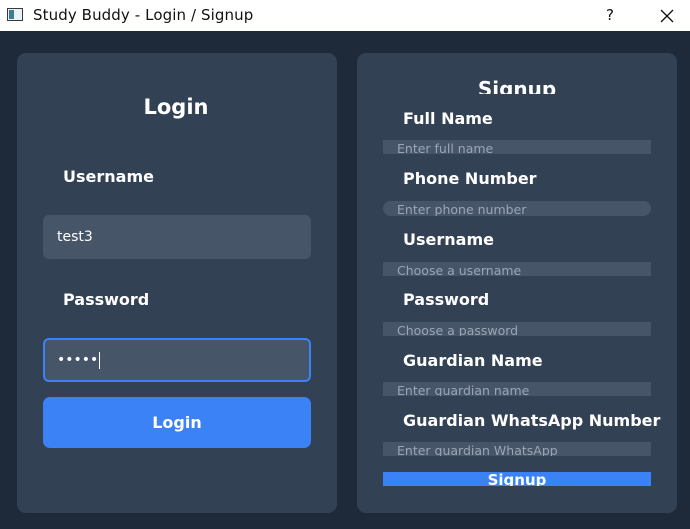 Image resolution: width=690 pixels, height=529 pixels. What do you see at coordinates (78, 360) in the screenshot?
I see `login-password-value: •••••` at bounding box center [78, 360].